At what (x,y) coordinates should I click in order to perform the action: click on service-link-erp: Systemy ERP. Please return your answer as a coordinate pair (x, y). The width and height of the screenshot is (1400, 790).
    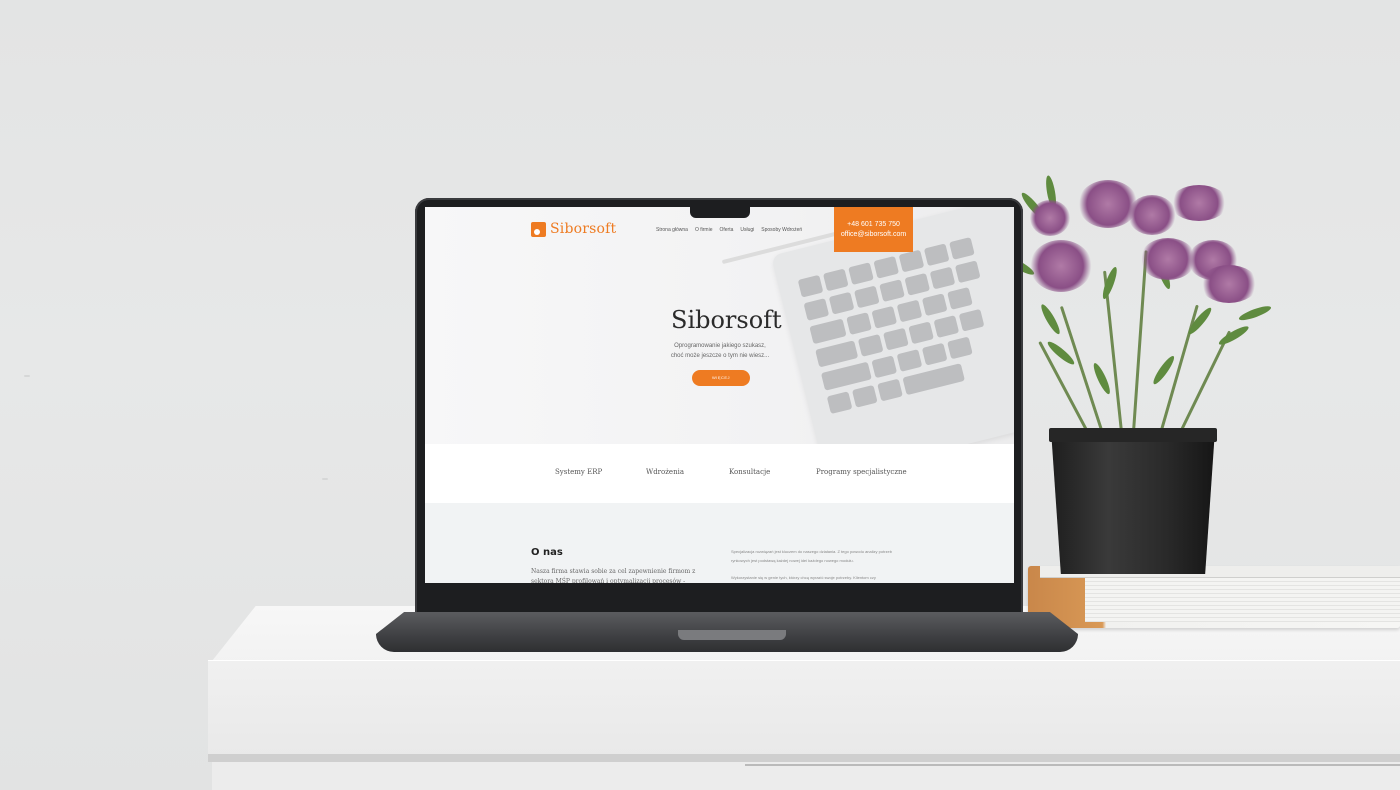
    Looking at the image, I should click on (578, 472).